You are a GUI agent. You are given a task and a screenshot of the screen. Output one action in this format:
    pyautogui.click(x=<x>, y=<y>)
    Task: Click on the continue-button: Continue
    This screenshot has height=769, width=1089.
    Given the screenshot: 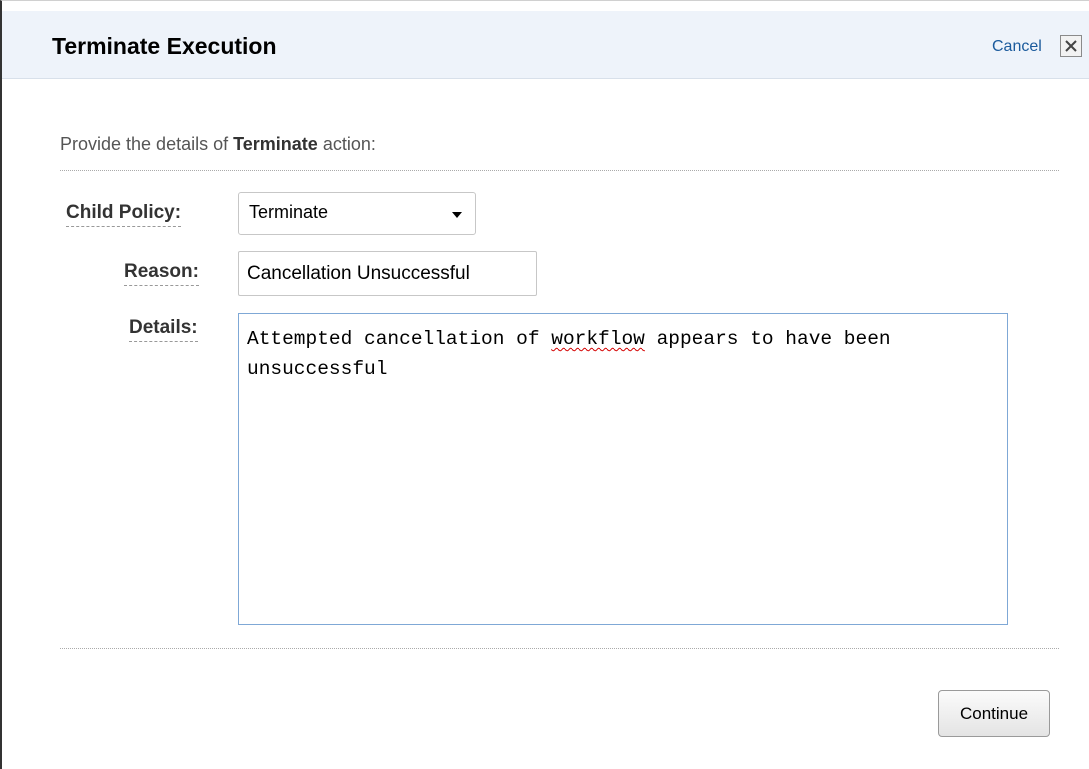 What is the action you would take?
    pyautogui.click(x=994, y=713)
    